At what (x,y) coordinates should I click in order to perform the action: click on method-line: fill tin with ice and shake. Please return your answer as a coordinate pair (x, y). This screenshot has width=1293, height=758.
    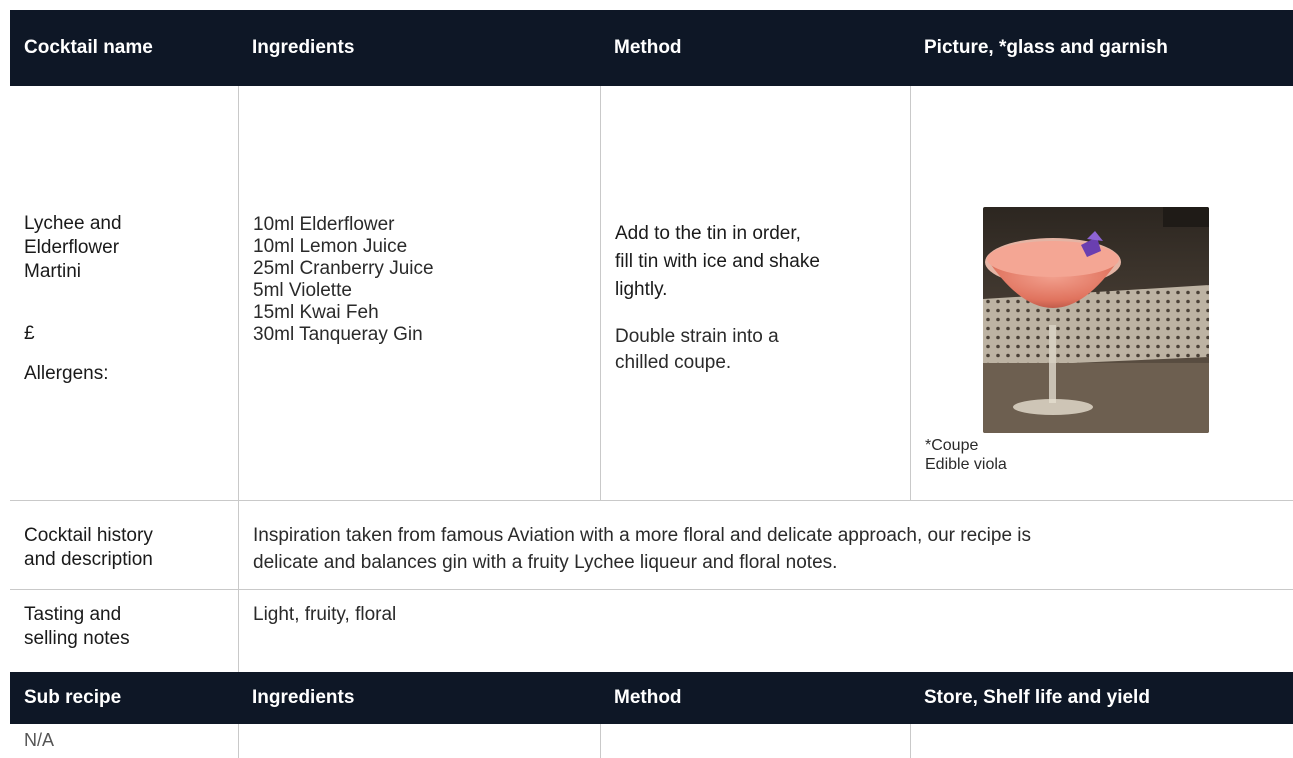
    Looking at the image, I should click on (717, 261).